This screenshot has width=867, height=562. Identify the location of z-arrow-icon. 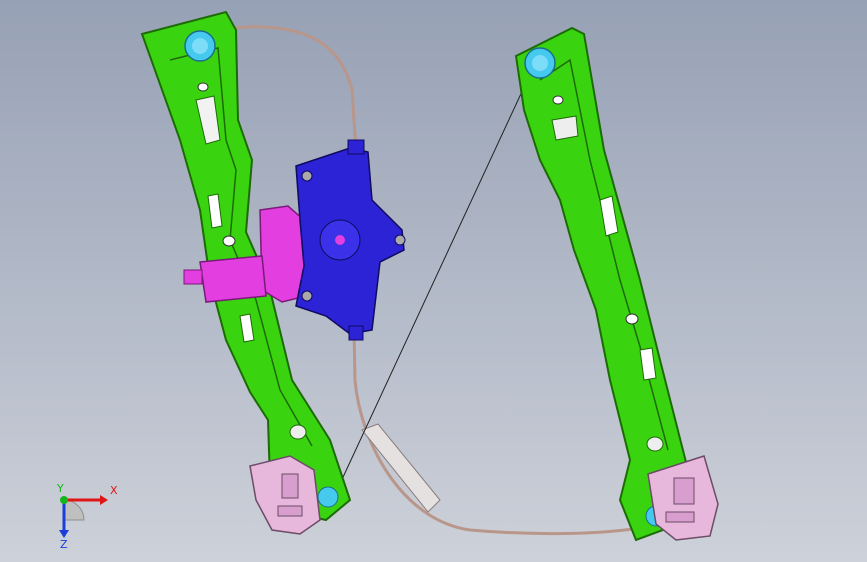
(64, 534).